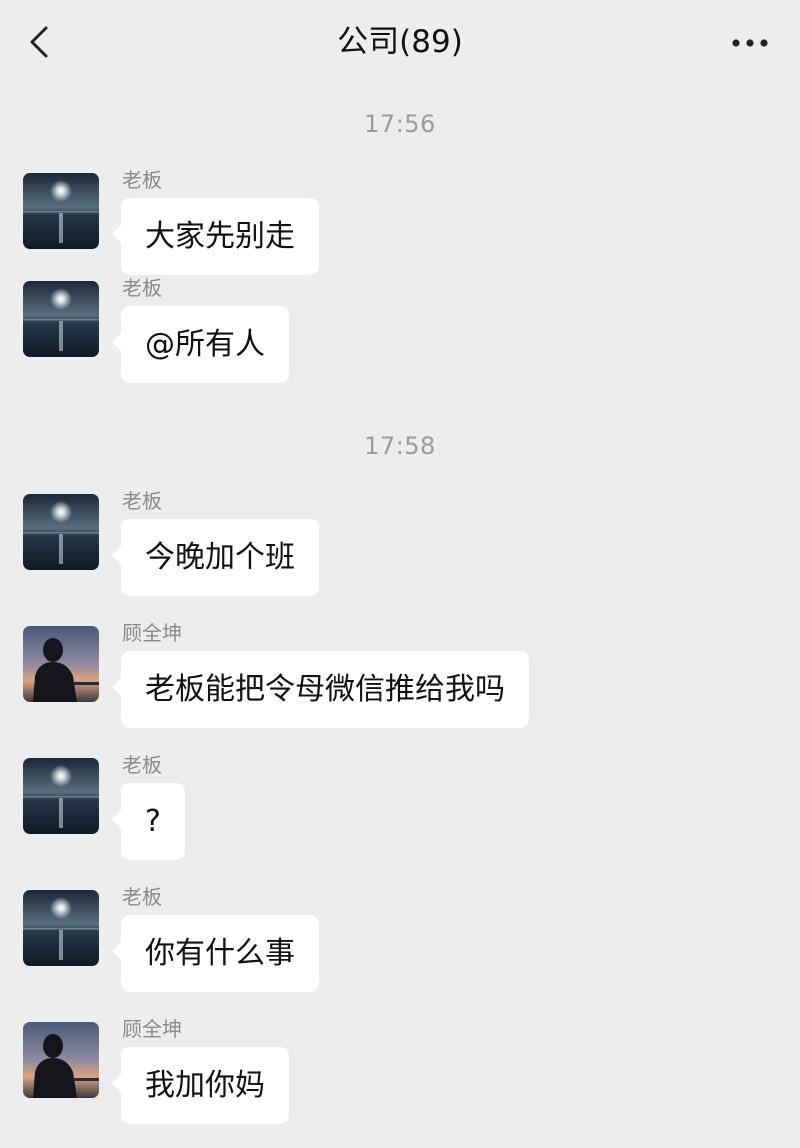 Image resolution: width=800 pixels, height=1148 pixels. What do you see at coordinates (320, 689) in the screenshot?
I see `message-bubble: 老板能把令母微信推给我吗` at bounding box center [320, 689].